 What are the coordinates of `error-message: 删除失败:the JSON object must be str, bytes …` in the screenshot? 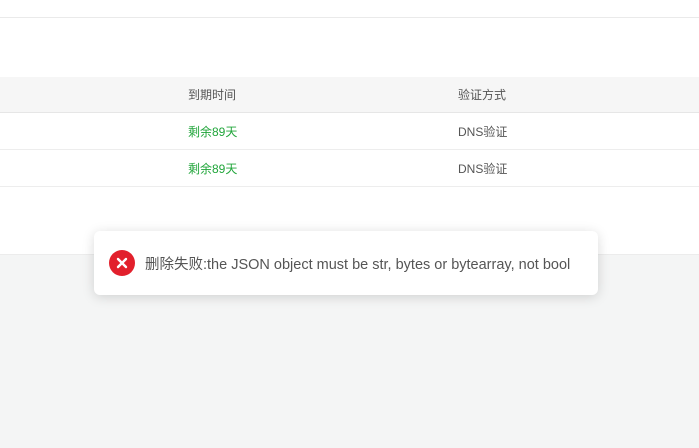 It's located at (358, 264).